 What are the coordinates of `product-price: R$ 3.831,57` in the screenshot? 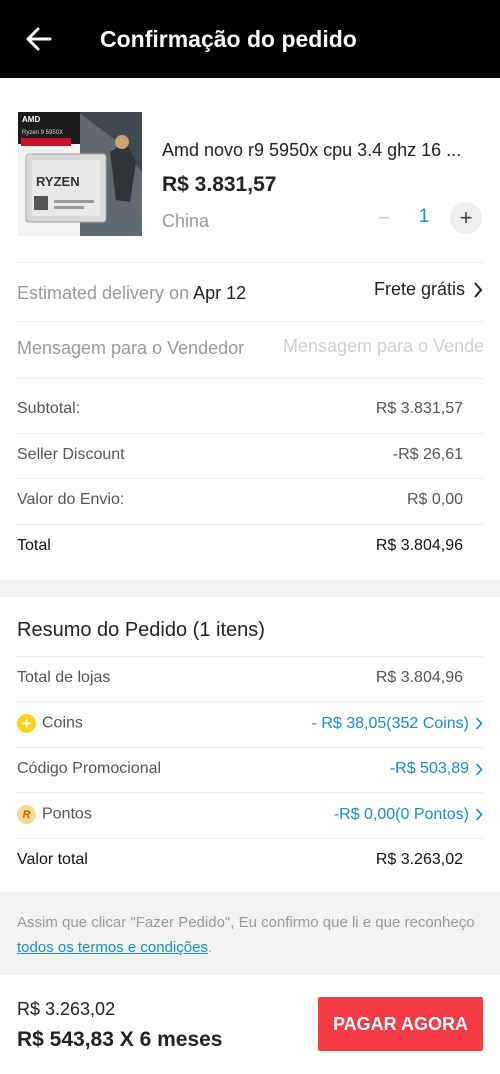 It's located at (219, 184).